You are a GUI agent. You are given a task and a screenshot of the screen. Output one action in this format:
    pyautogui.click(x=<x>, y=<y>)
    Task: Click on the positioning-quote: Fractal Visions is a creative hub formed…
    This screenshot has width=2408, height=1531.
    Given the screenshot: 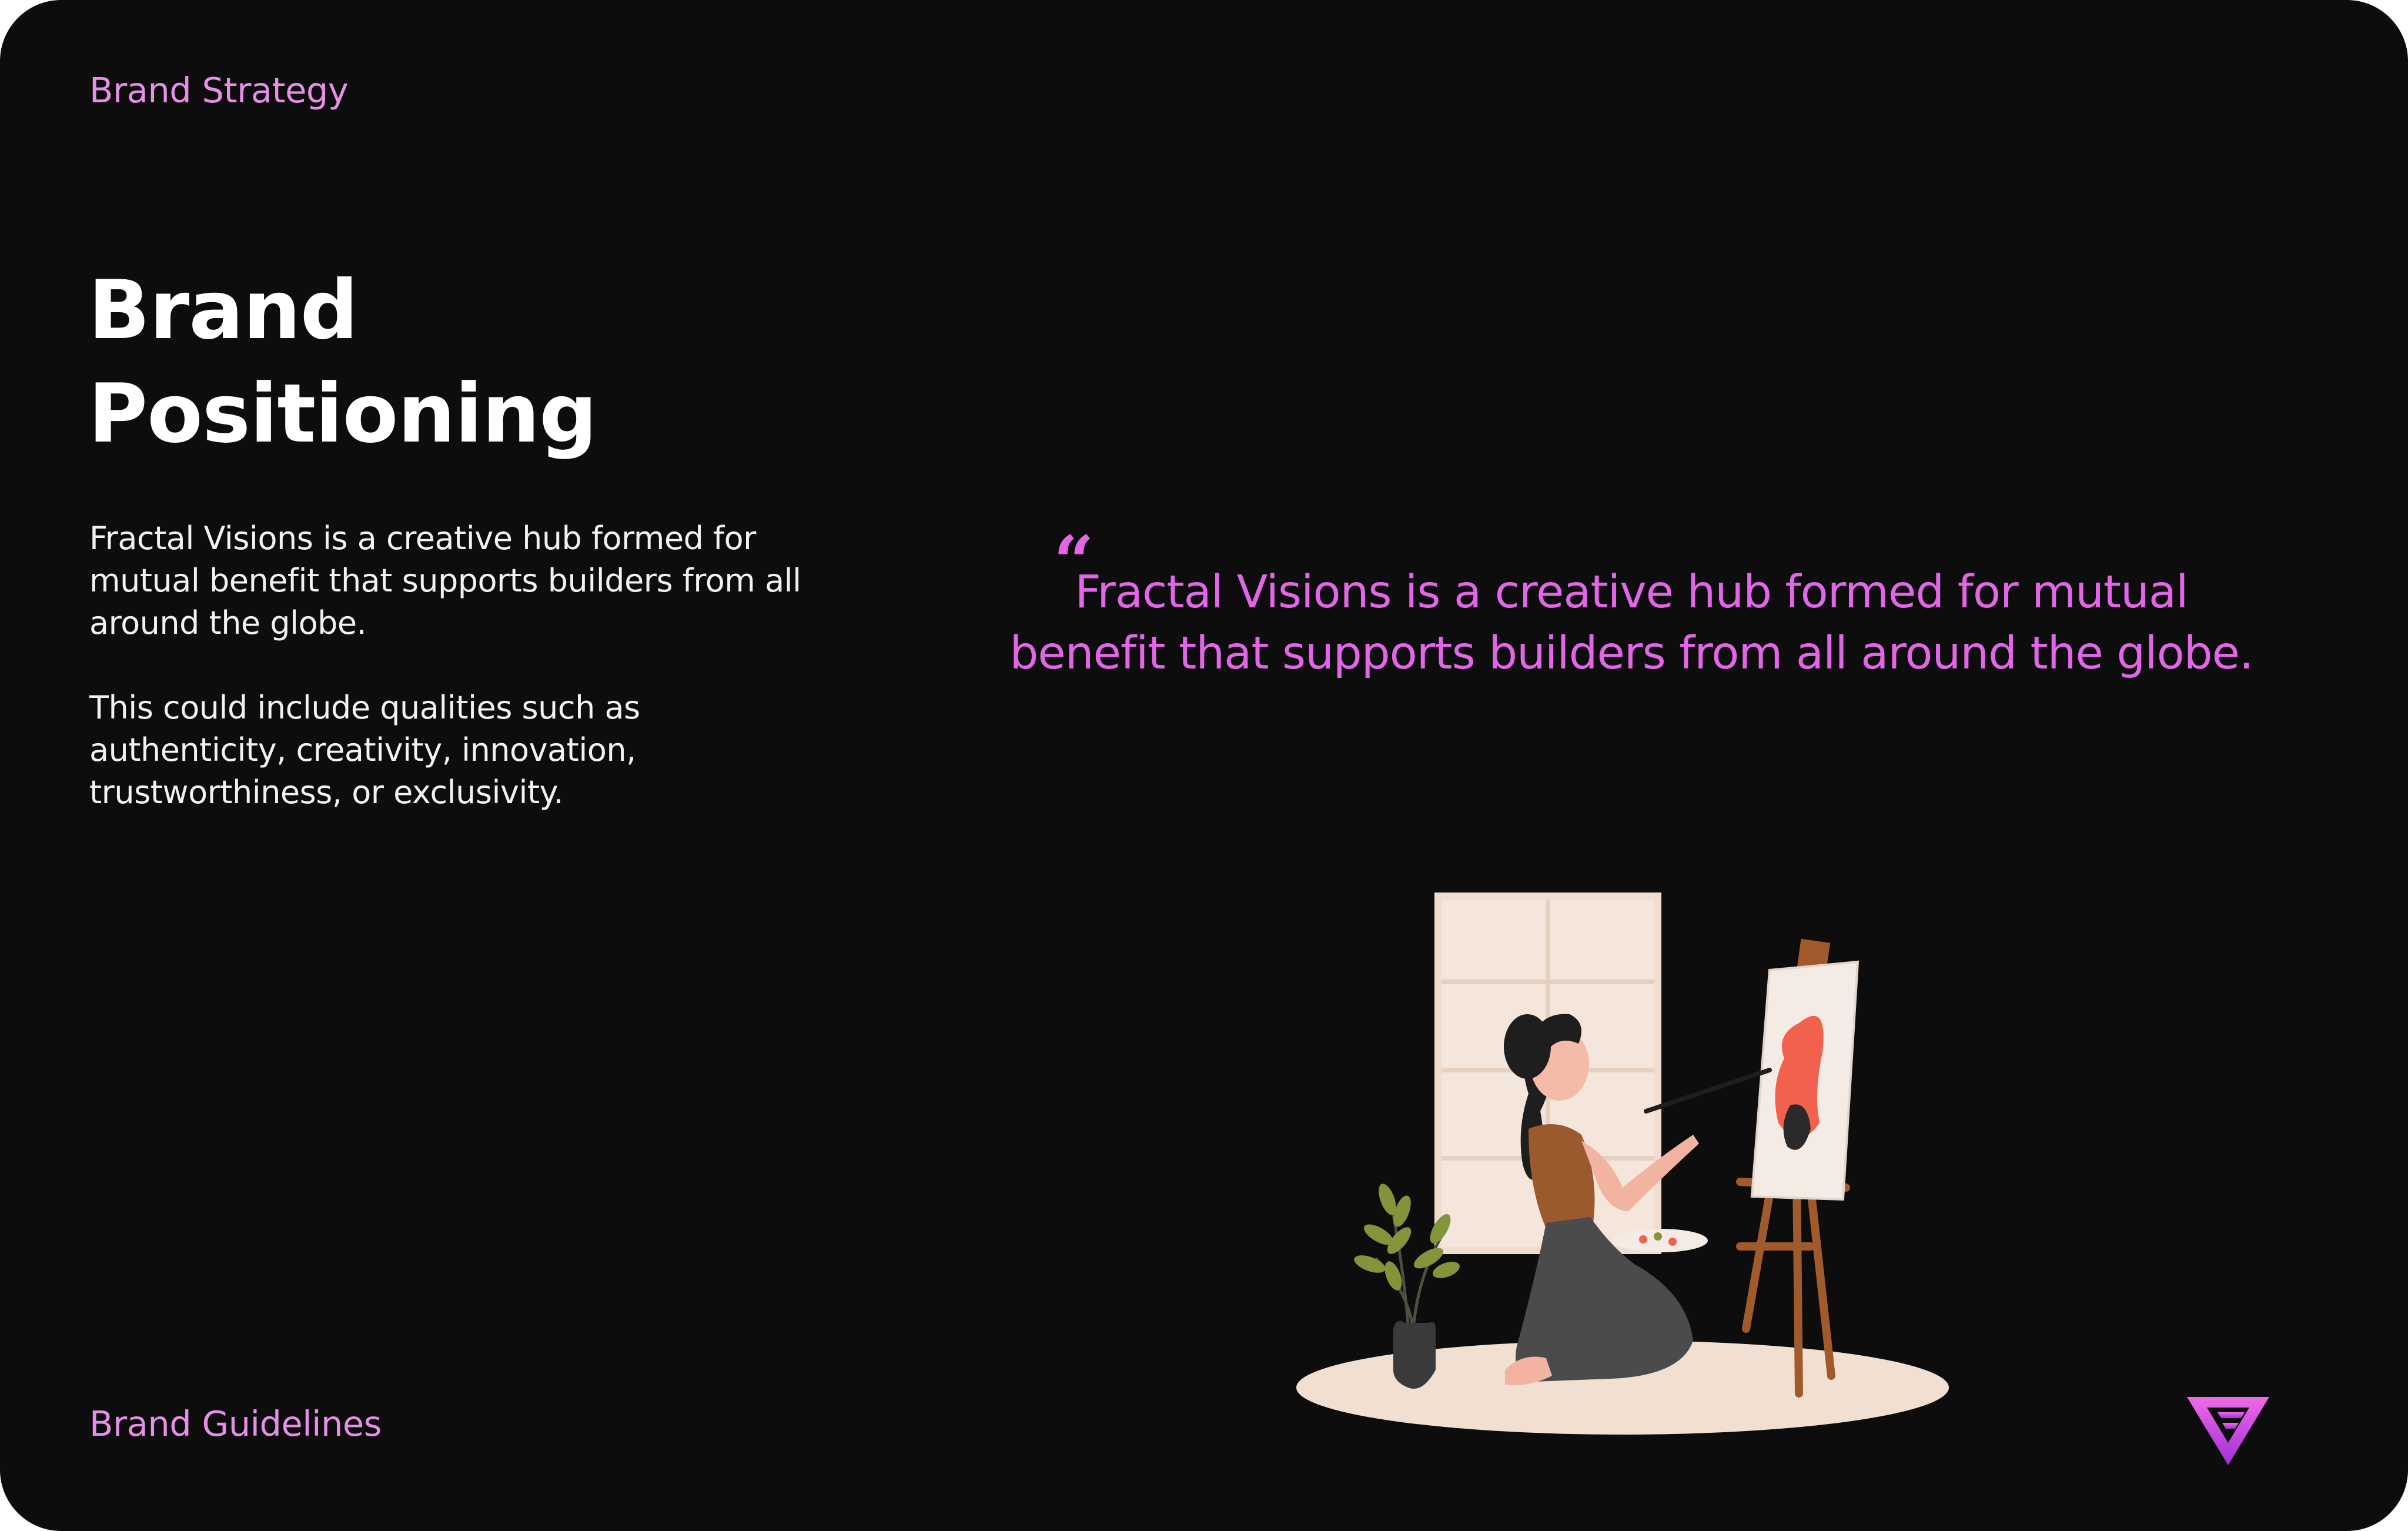 What is the action you would take?
    pyautogui.click(x=1631, y=623)
    